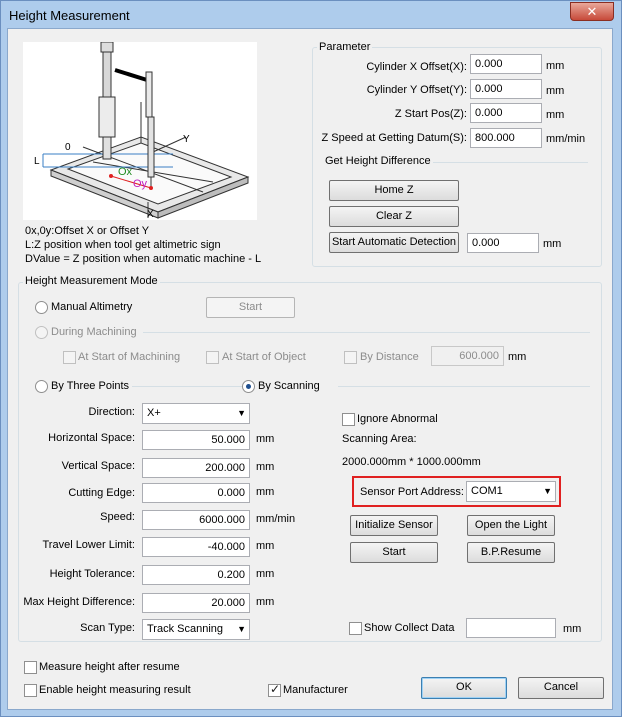  Describe the element at coordinates (505, 162) in the screenshot. I see `get-height-divider` at that location.